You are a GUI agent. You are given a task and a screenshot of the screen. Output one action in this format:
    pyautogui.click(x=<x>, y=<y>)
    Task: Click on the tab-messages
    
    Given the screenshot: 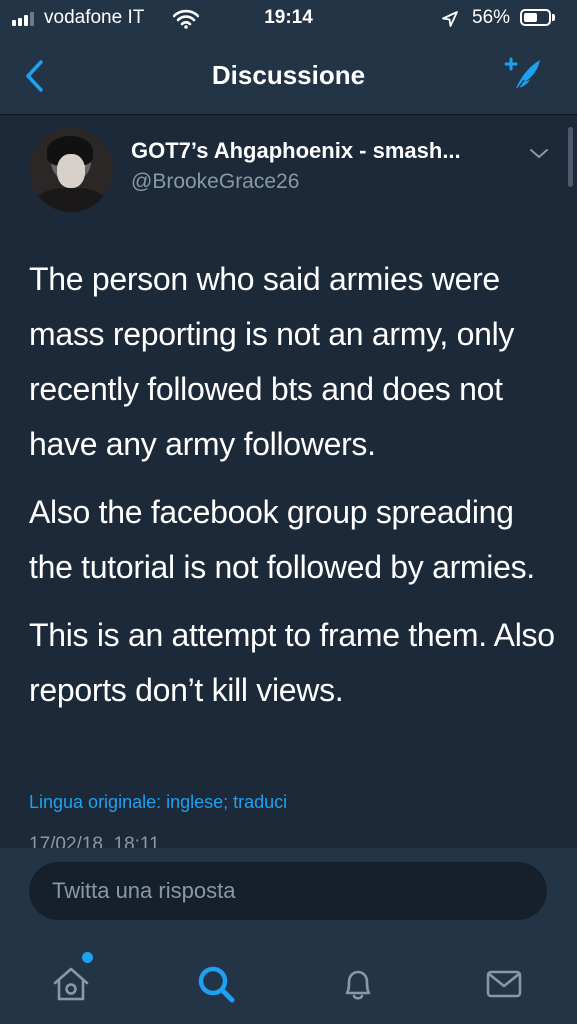 What is the action you would take?
    pyautogui.click(x=504, y=984)
    